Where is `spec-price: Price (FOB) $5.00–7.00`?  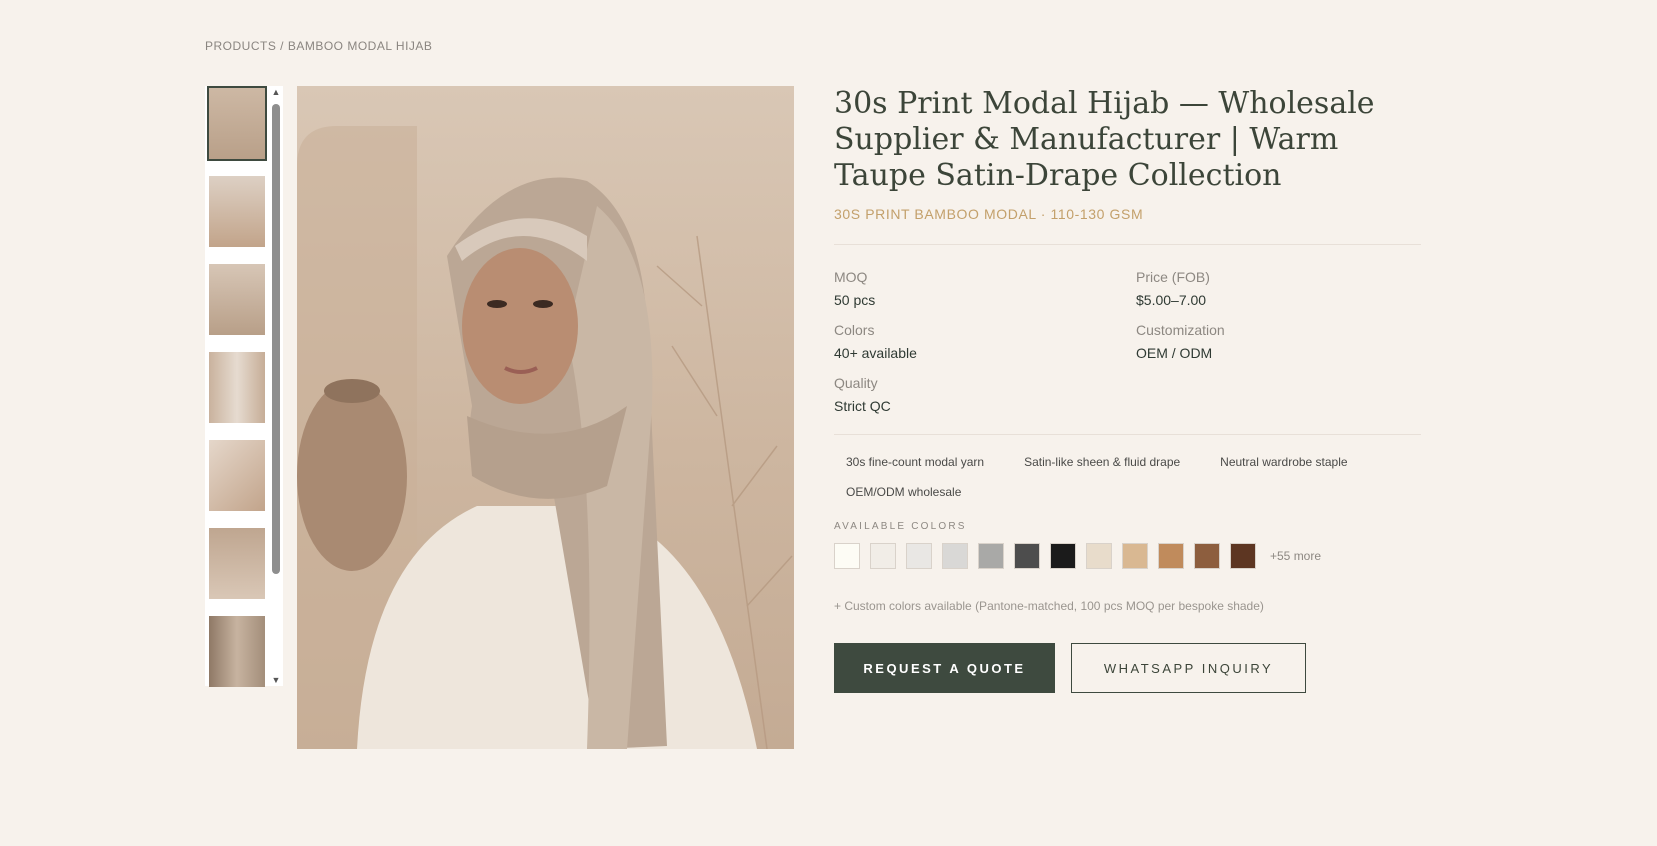 spec-price: Price (FOB) $5.00–7.00 is located at coordinates (1278, 288).